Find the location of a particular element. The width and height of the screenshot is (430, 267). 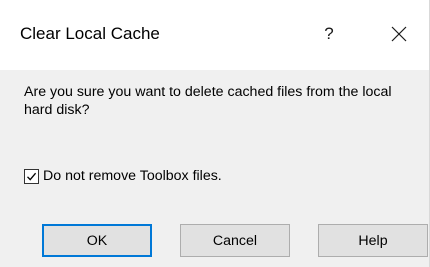

checkmark-icon is located at coordinates (32, 176).